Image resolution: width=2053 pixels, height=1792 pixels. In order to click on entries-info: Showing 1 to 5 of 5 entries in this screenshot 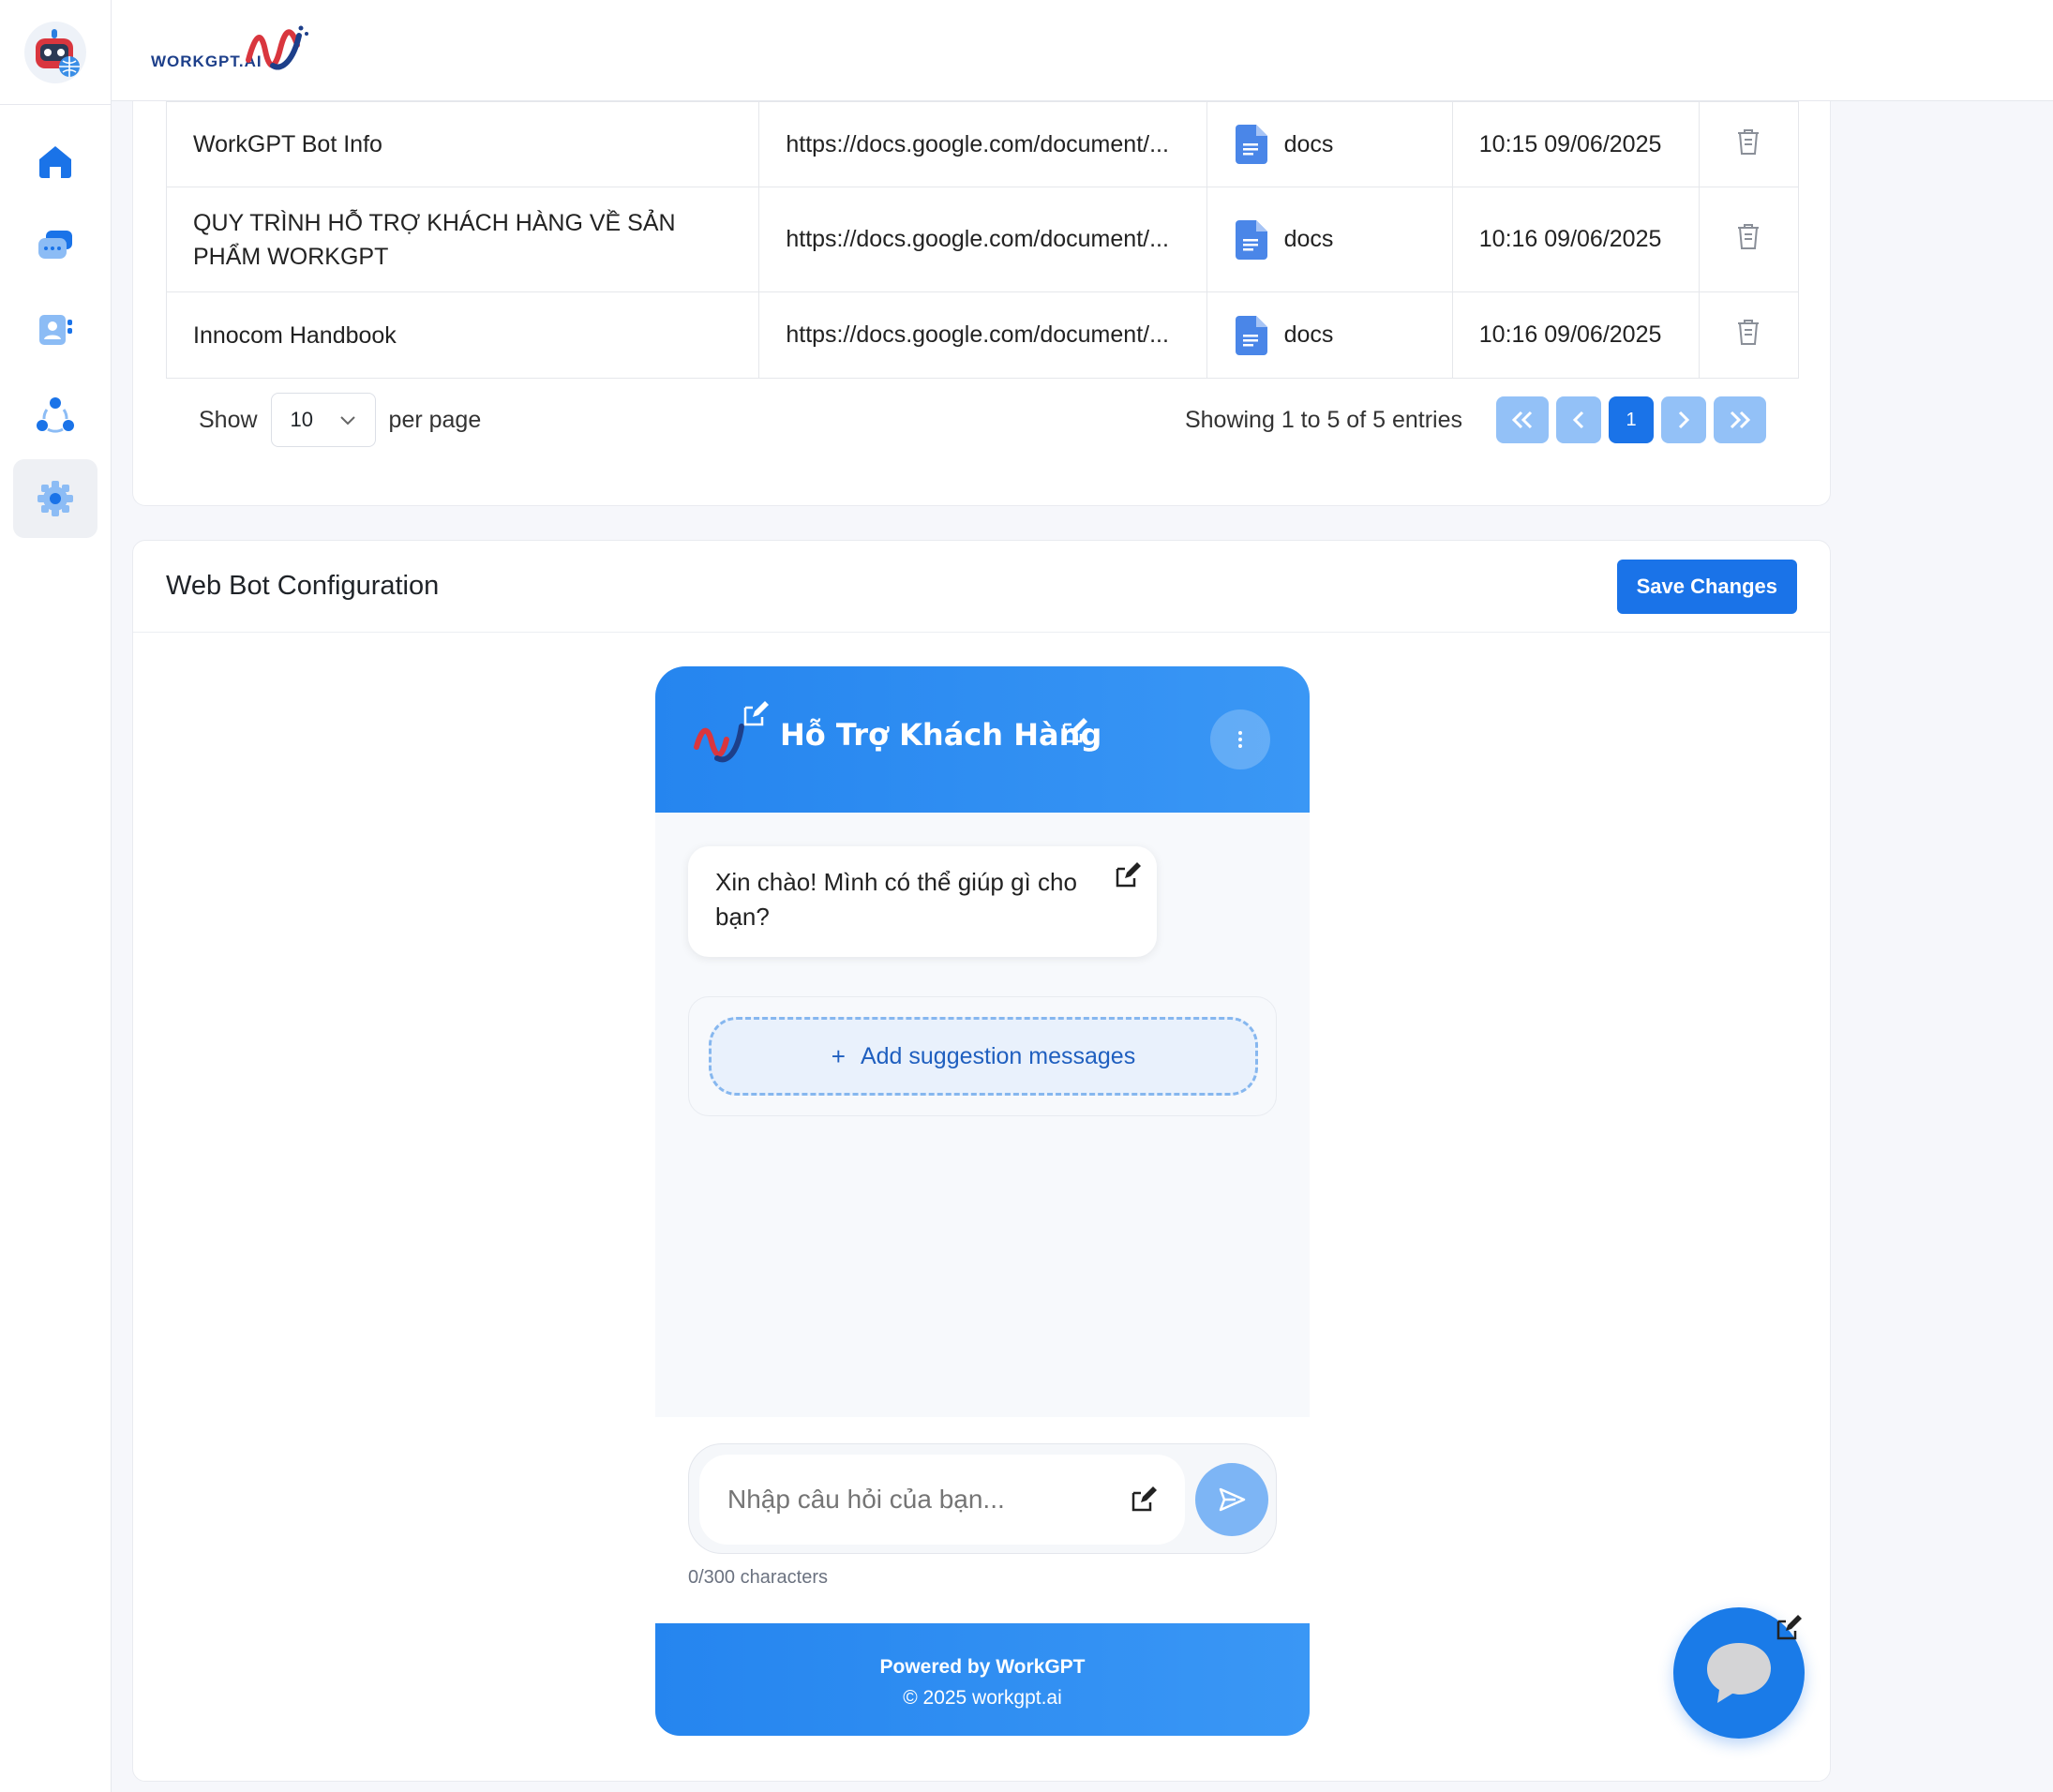, I will do `click(1323, 420)`.